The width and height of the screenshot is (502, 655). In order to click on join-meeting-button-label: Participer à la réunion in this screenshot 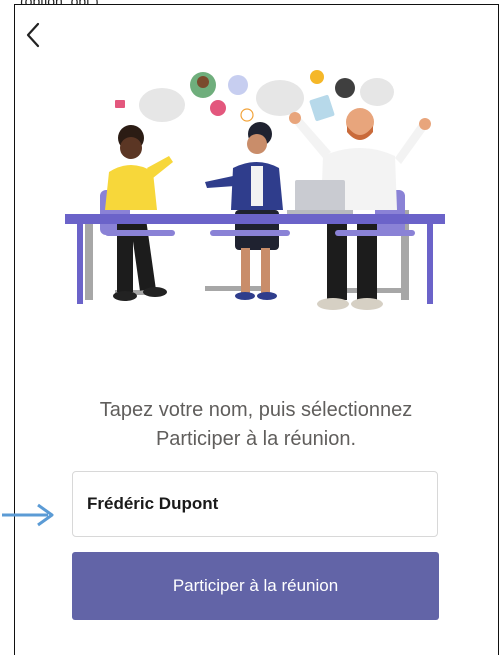, I will do `click(255, 585)`.